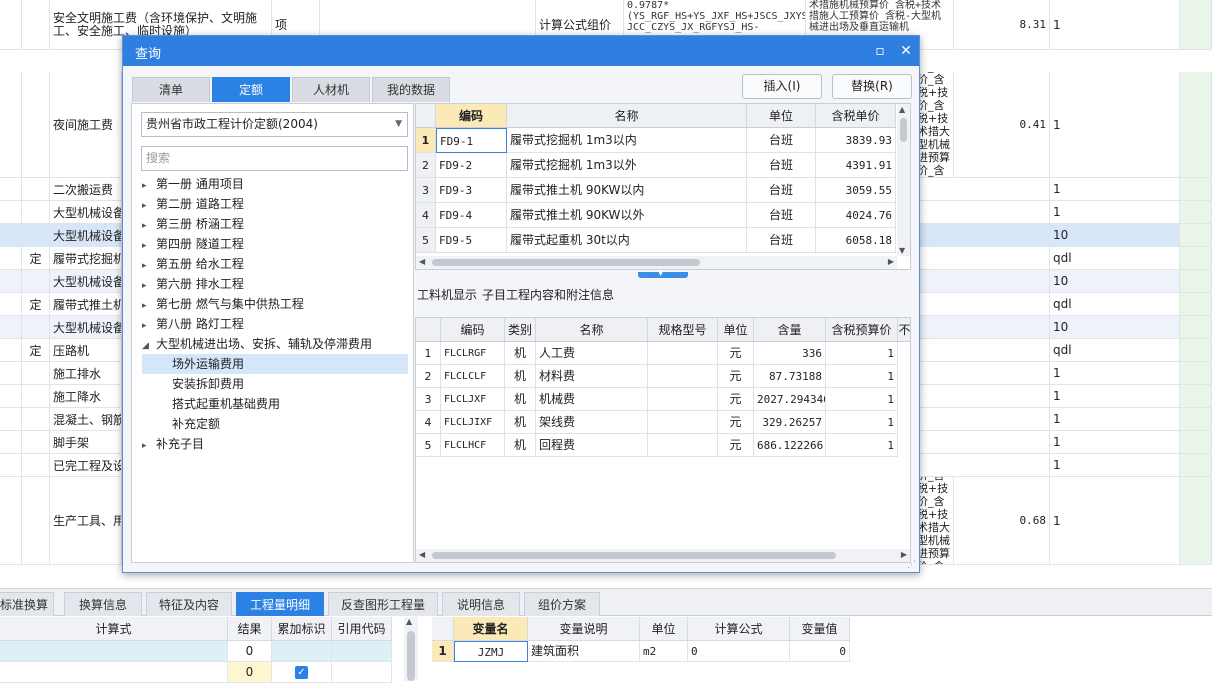 The height and width of the screenshot is (683, 1212). Describe the element at coordinates (471, 215) in the screenshot. I see `quota-code-cell: FD9-4` at that location.